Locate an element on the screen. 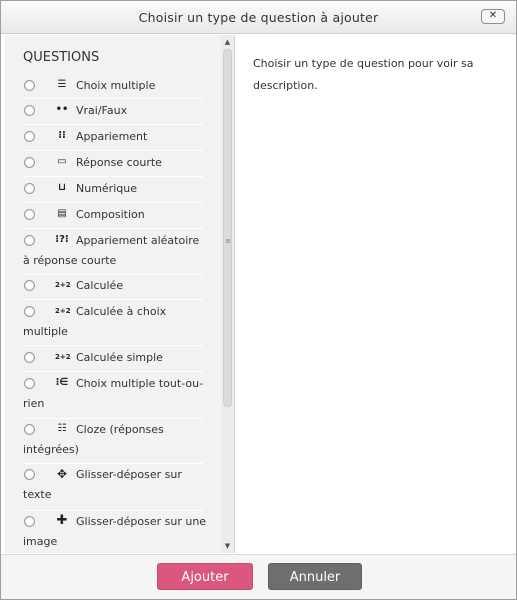 Image resolution: width=517 pixels, height=600 pixels. dialog-titlebar: Choisir un type de question à ajouter ✕ is located at coordinates (258, 17).